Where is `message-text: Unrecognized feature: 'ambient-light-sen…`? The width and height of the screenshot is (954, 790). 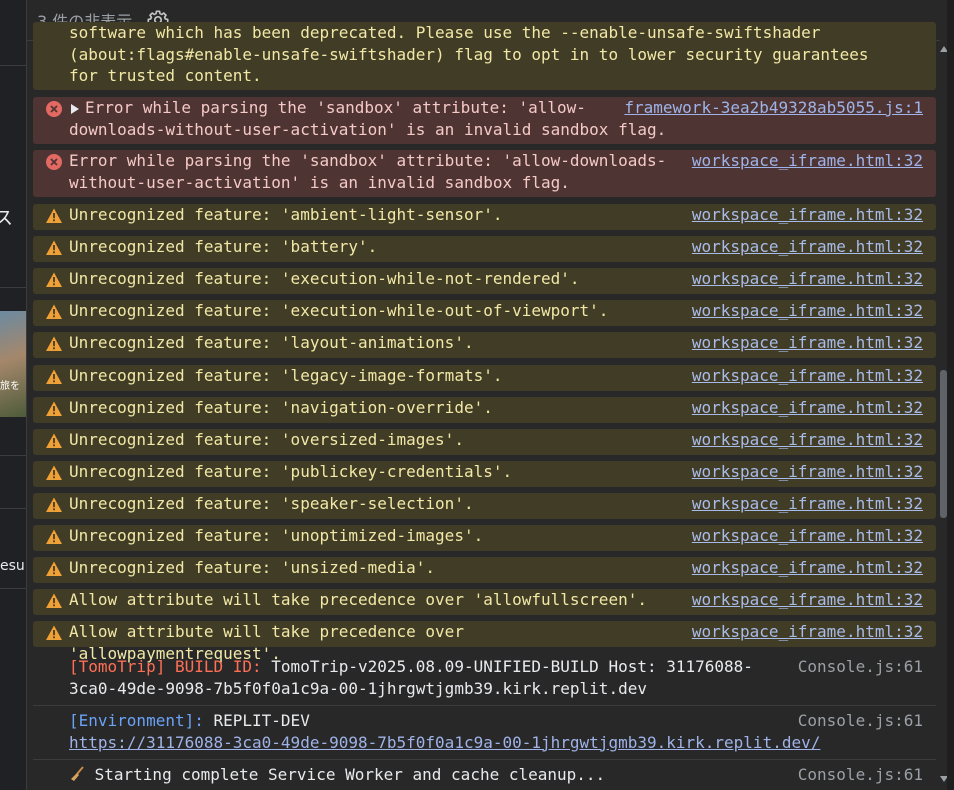
message-text: Unrecognized feature: 'ambient-light-sen… is located at coordinates (286, 214).